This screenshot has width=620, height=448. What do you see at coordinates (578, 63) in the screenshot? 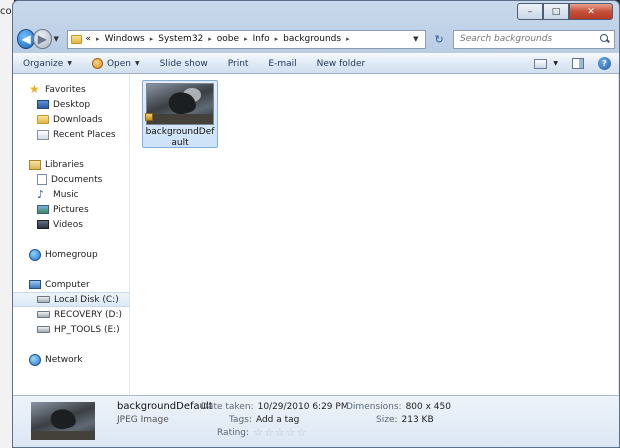
I see `preview-pane-icon` at bounding box center [578, 63].